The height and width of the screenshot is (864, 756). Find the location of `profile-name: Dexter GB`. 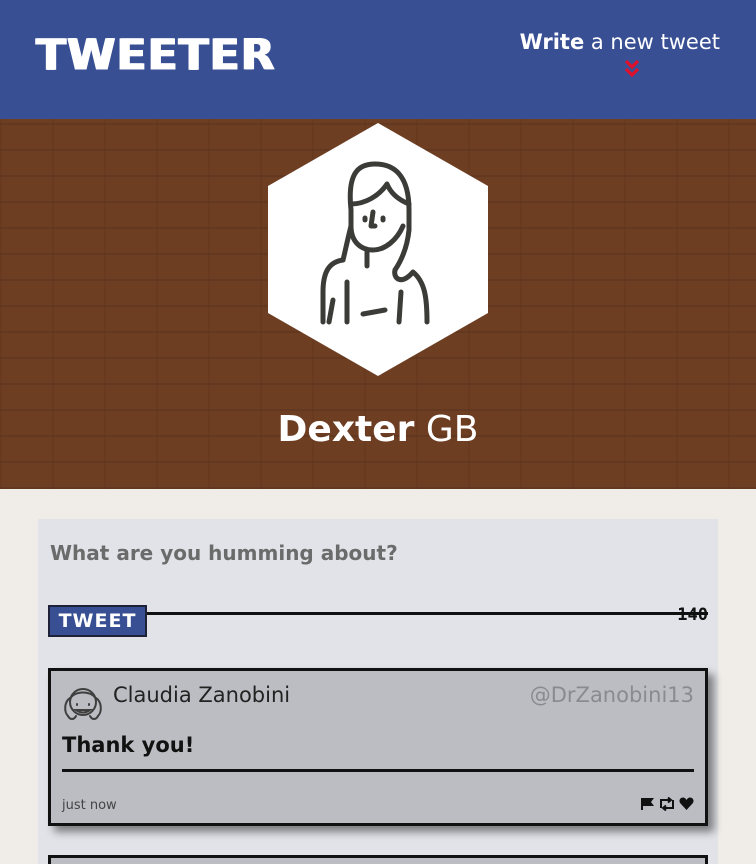

profile-name: Dexter GB is located at coordinates (378, 429).